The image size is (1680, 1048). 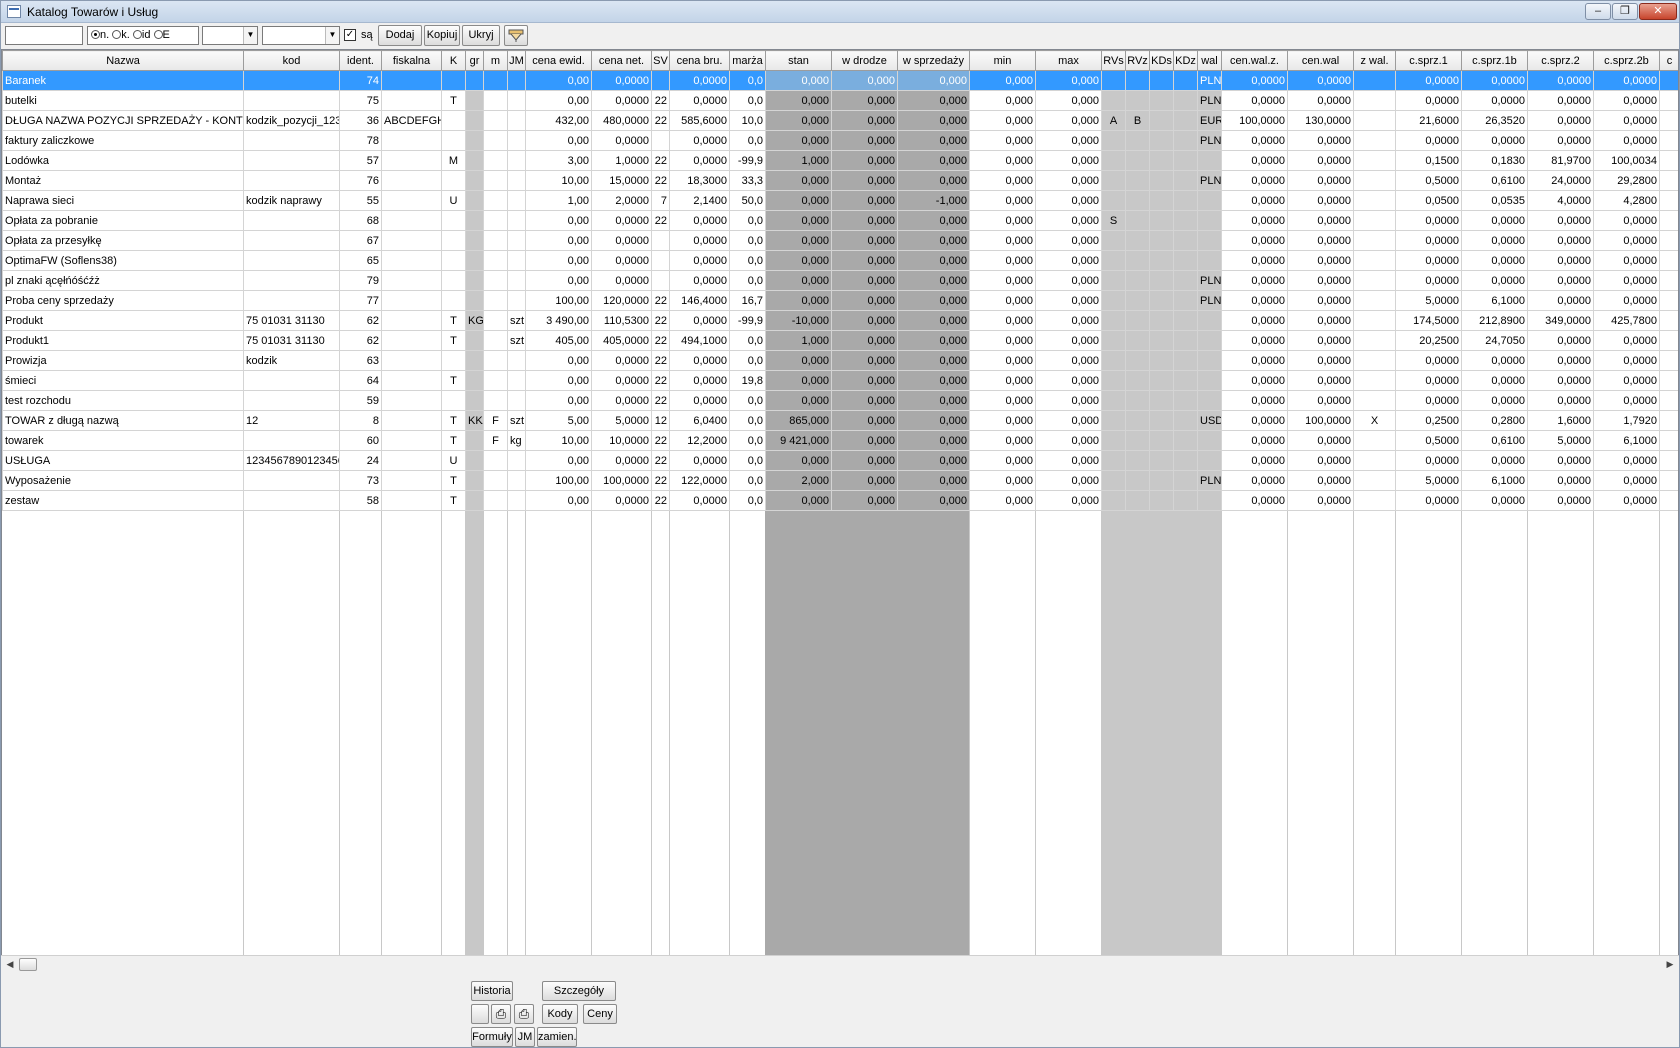 What do you see at coordinates (516, 420) in the screenshot?
I see `table-cell: szt` at bounding box center [516, 420].